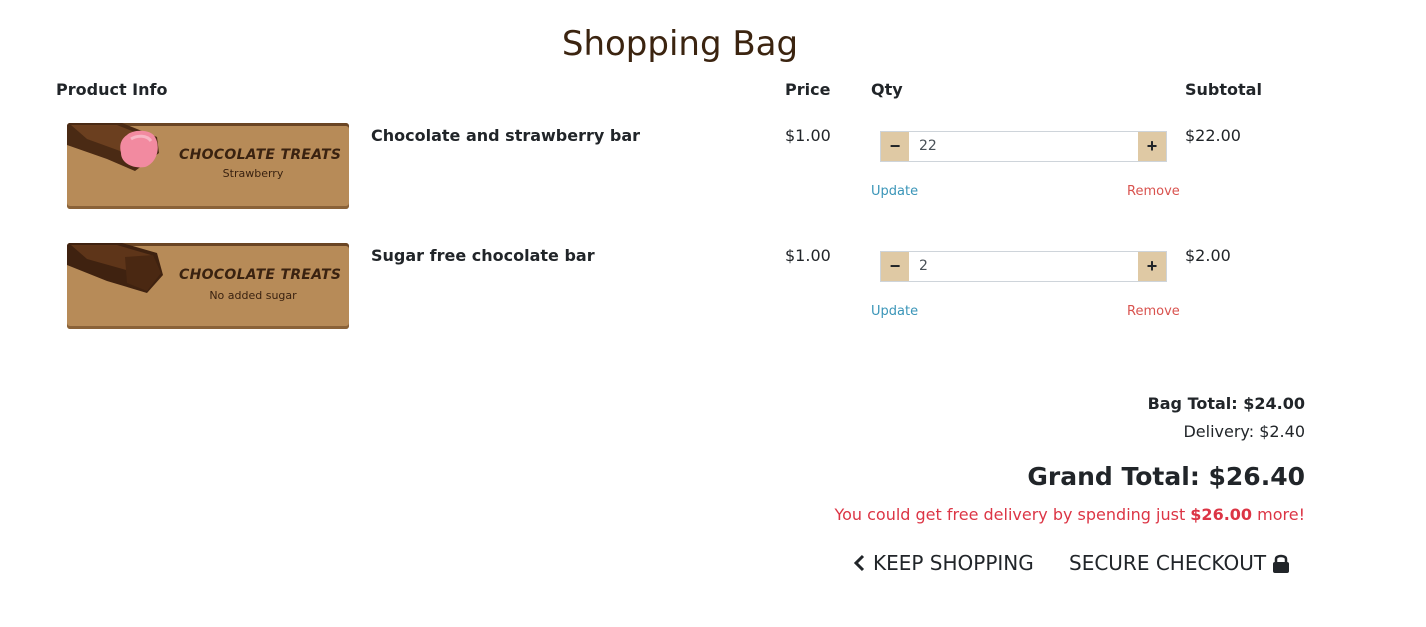 The height and width of the screenshot is (627, 1426). What do you see at coordinates (1208, 255) in the screenshot?
I see `product-subtotal: $2.00` at bounding box center [1208, 255].